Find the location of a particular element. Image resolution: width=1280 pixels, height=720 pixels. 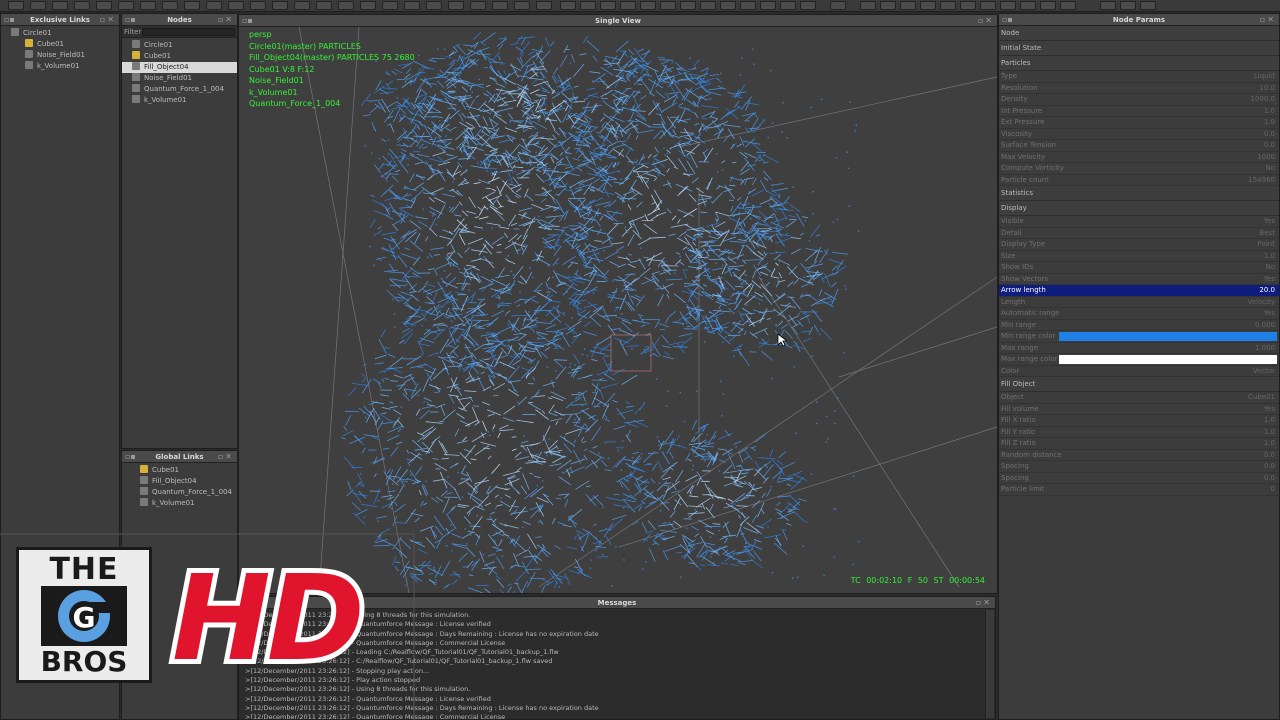

color-swatch is located at coordinates (1168, 359).